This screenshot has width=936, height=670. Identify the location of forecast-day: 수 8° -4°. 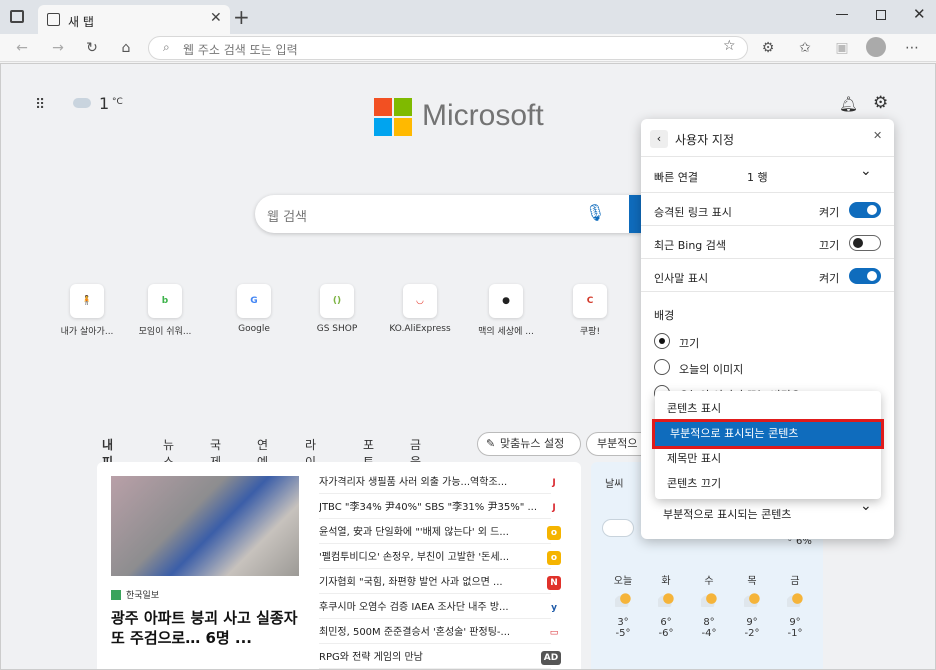
(709, 605).